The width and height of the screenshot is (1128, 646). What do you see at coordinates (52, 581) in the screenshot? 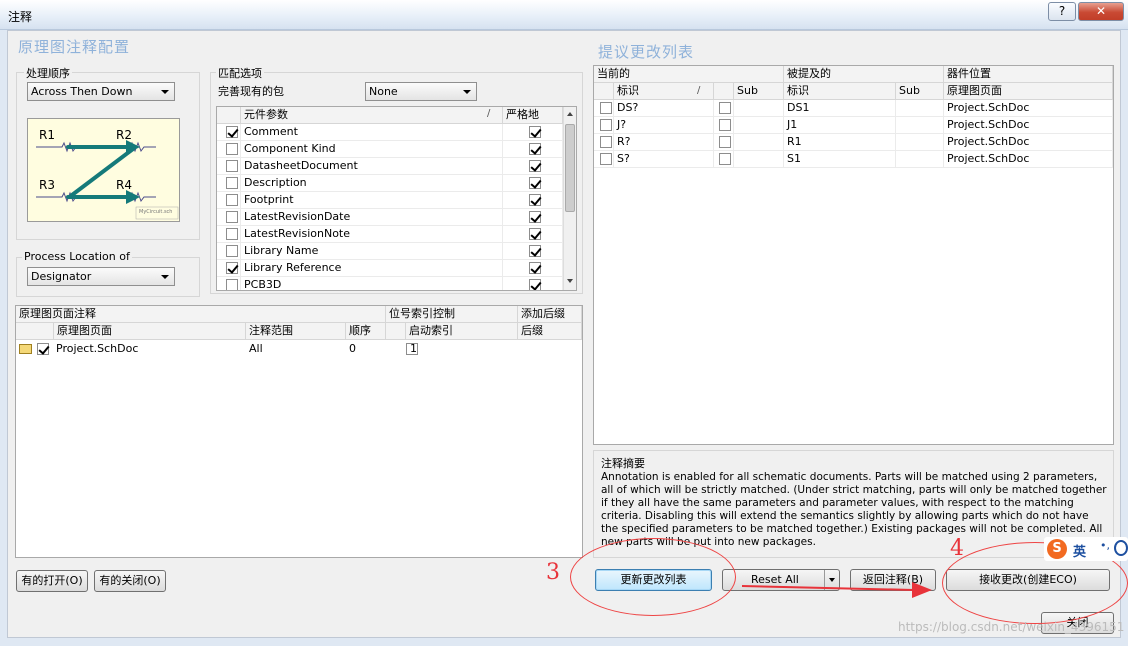
I see `all-on-button: 有的打开(O)` at bounding box center [52, 581].